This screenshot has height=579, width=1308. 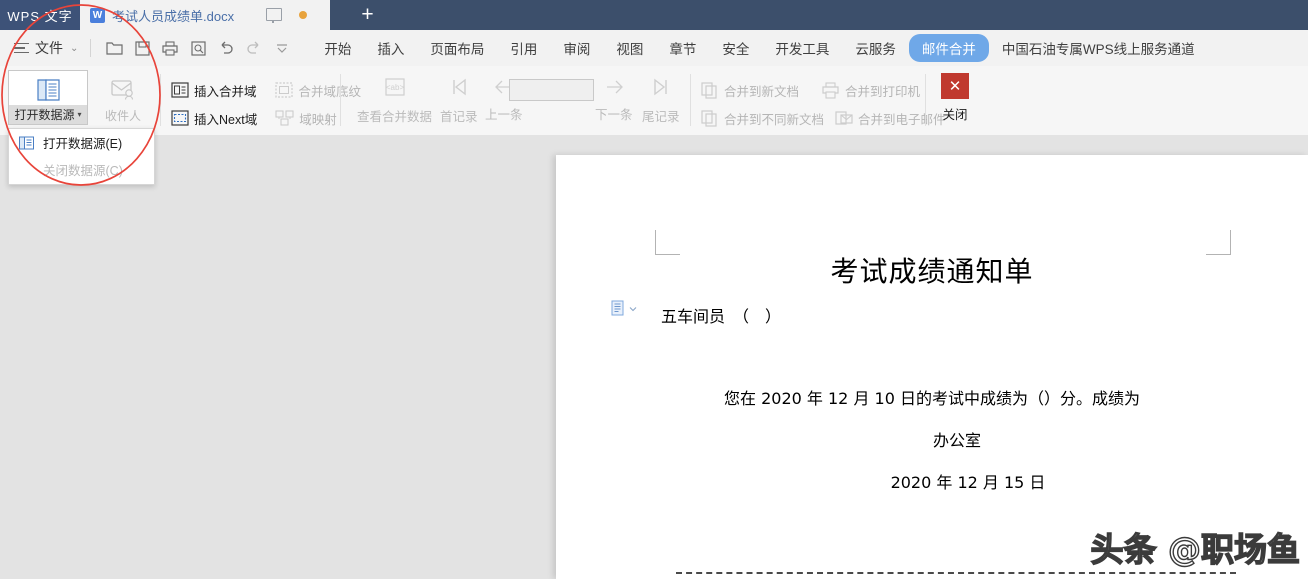 What do you see at coordinates (802, 48) in the screenshot?
I see `tab-developer-tools: 开发工具` at bounding box center [802, 48].